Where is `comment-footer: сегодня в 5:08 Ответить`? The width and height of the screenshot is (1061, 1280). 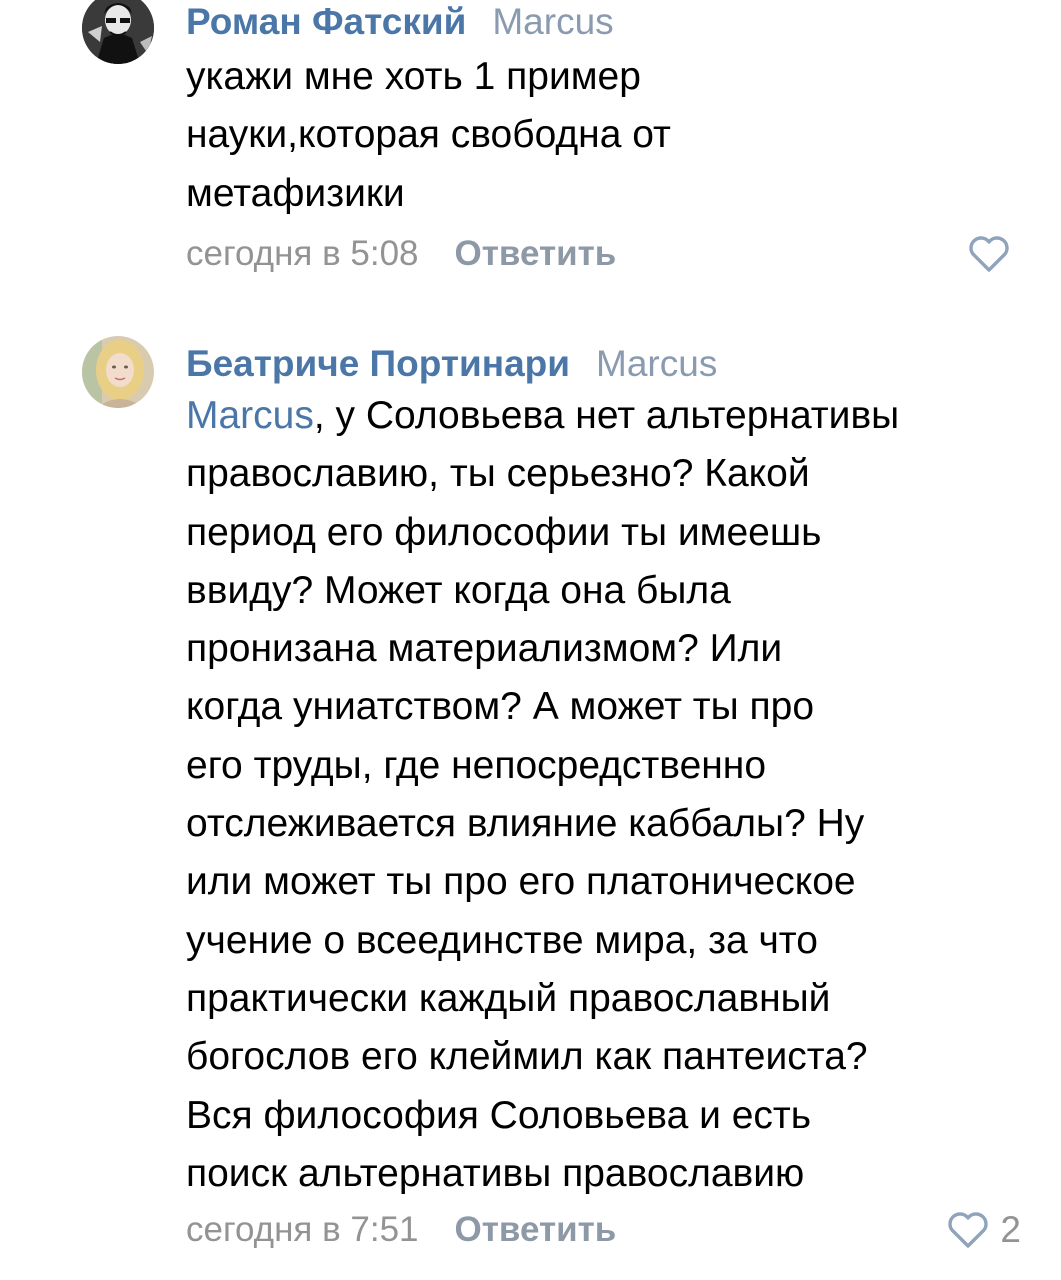 comment-footer: сегодня в 5:08 Ответить is located at coordinates (603, 254).